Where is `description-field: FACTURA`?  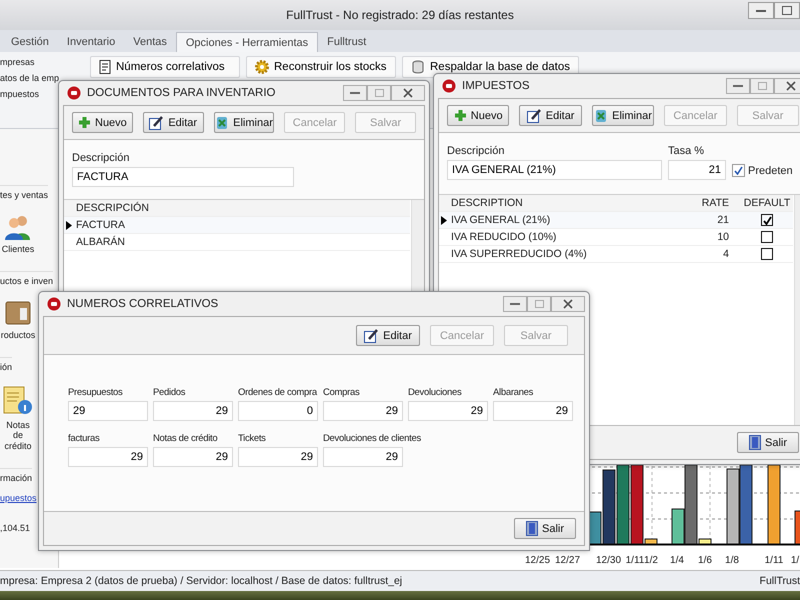 description-field: FACTURA is located at coordinates (183, 177).